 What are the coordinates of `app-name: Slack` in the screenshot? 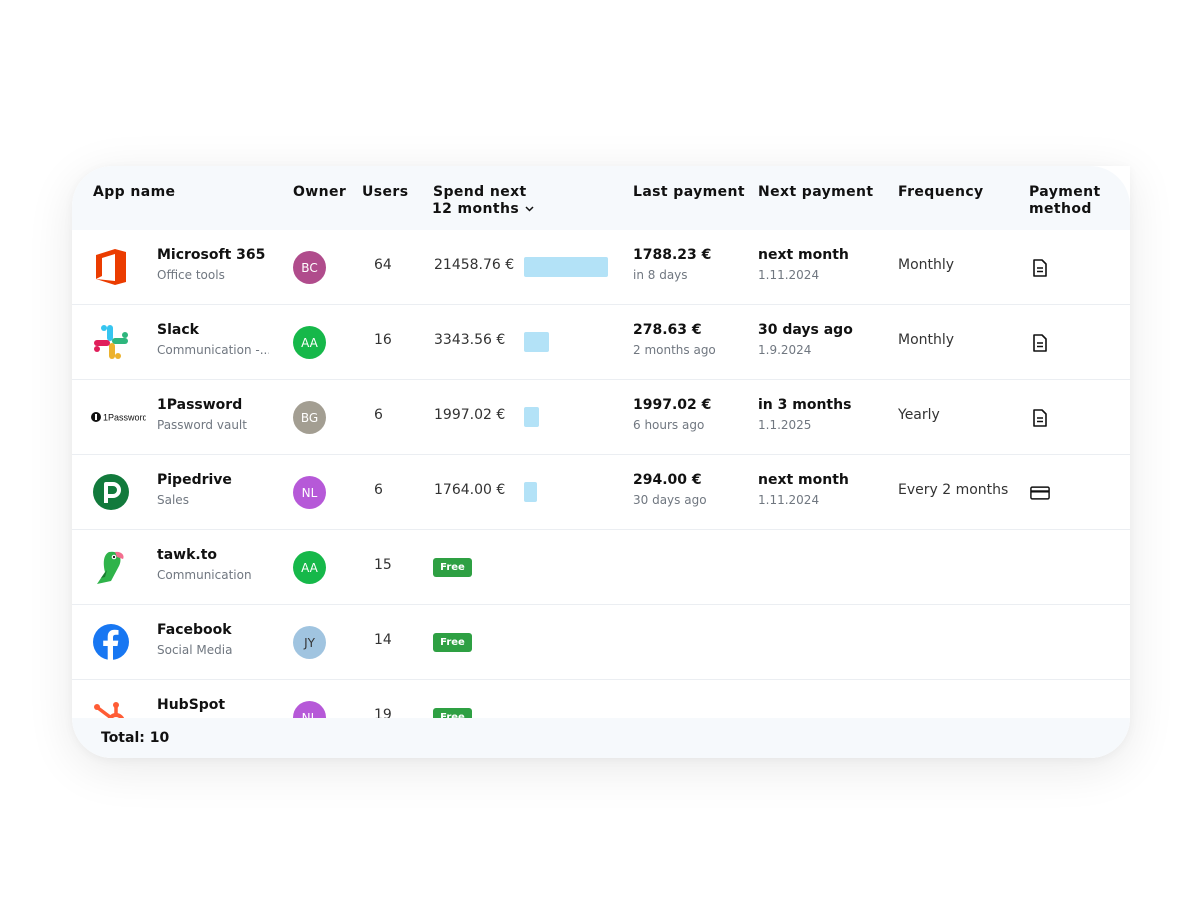 It's located at (178, 330).